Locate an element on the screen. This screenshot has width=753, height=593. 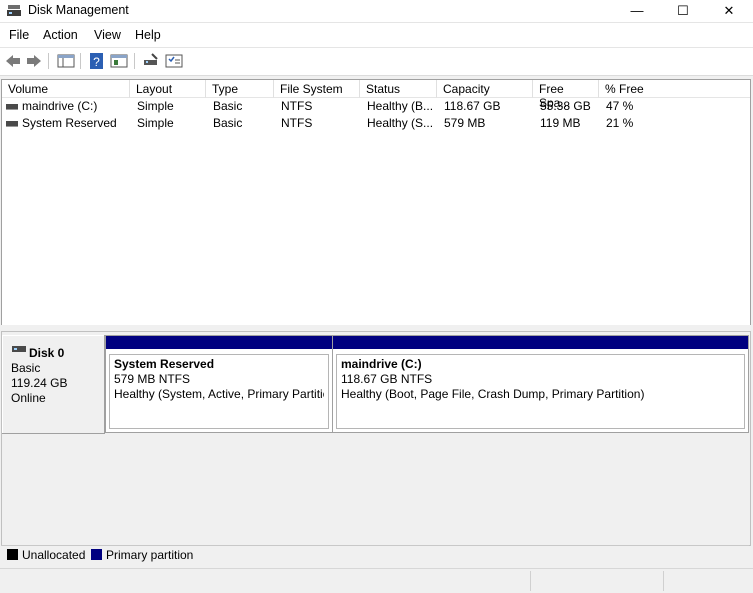
menu-bar: File Action View Help is located at coordinates (376, 35).